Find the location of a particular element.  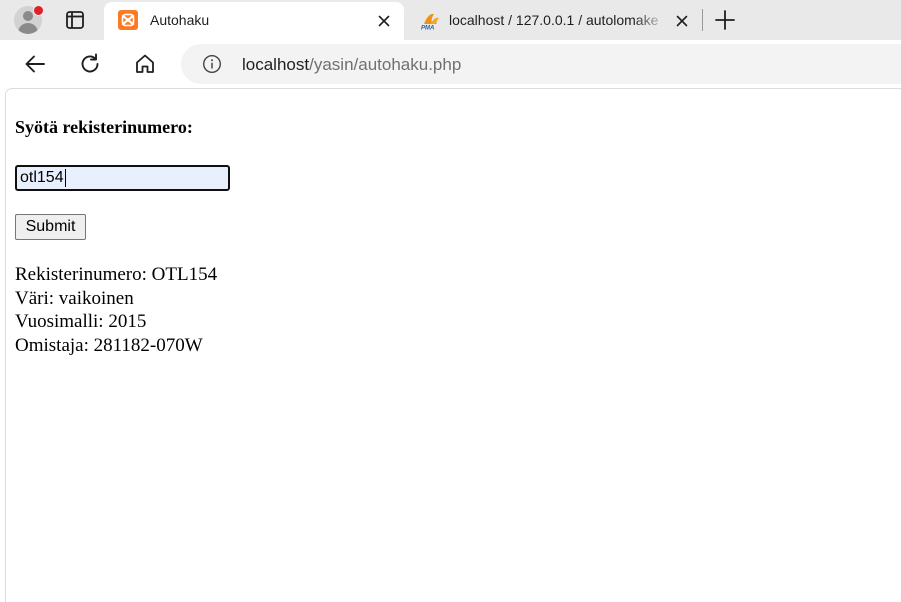

reload-icon is located at coordinates (90, 64).